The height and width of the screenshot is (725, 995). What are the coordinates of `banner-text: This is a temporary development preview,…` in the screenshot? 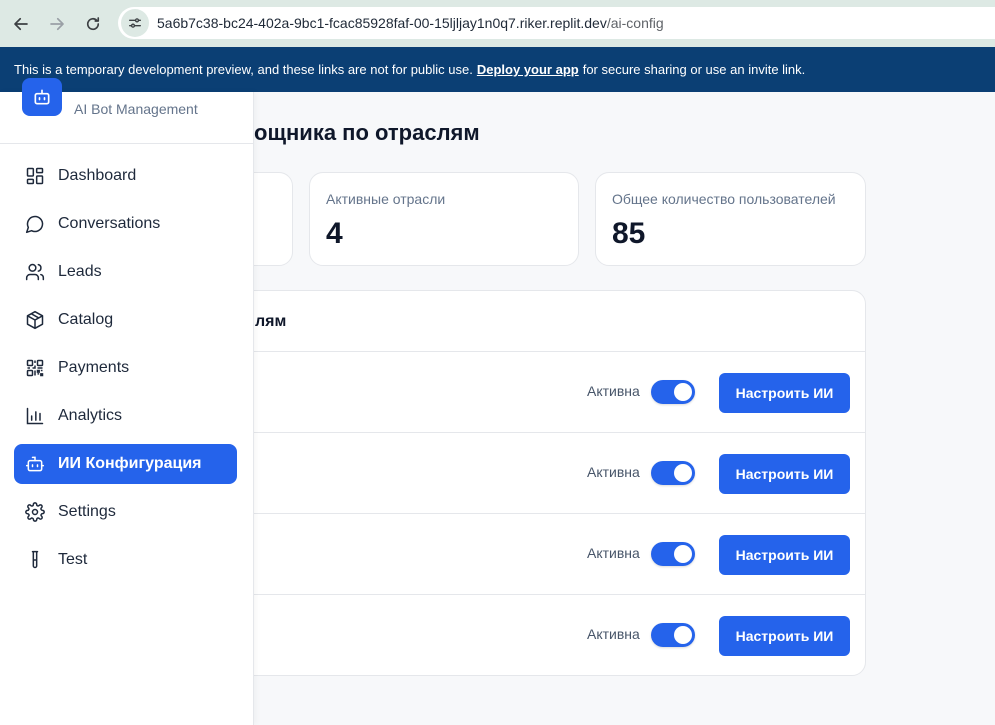 It's located at (243, 69).